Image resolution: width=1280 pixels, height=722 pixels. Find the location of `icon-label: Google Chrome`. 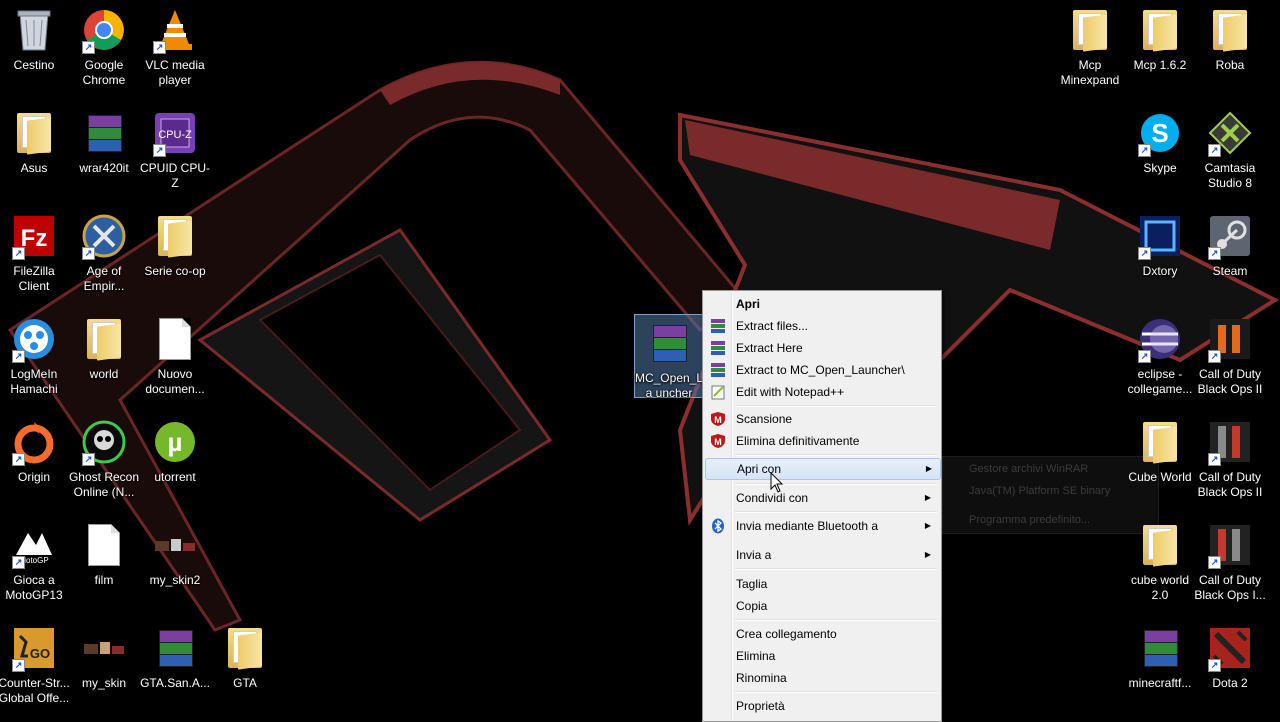

icon-label: Google Chrome is located at coordinates (104, 72).